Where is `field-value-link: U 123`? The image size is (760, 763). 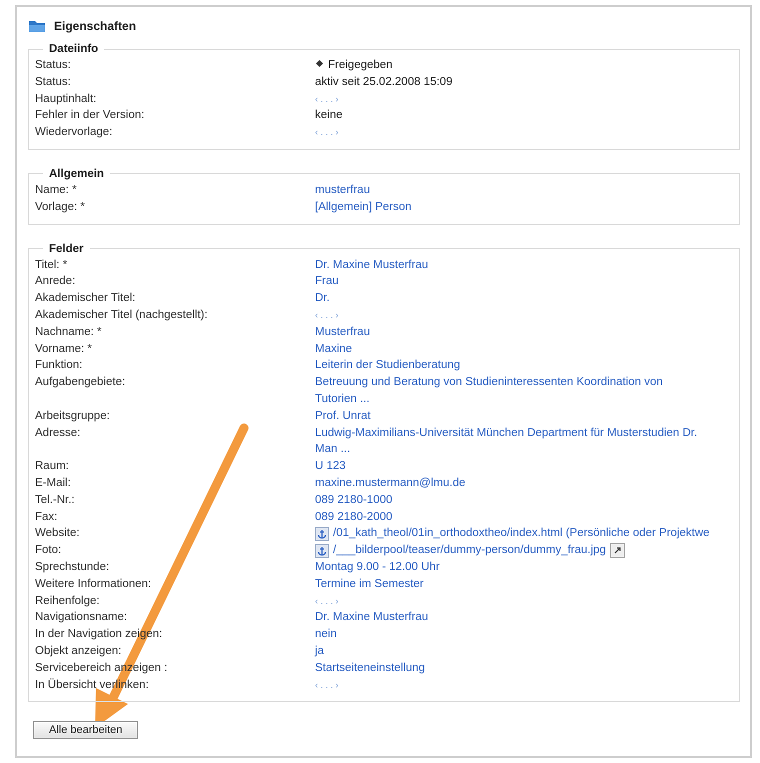 field-value-link: U 123 is located at coordinates (507, 466).